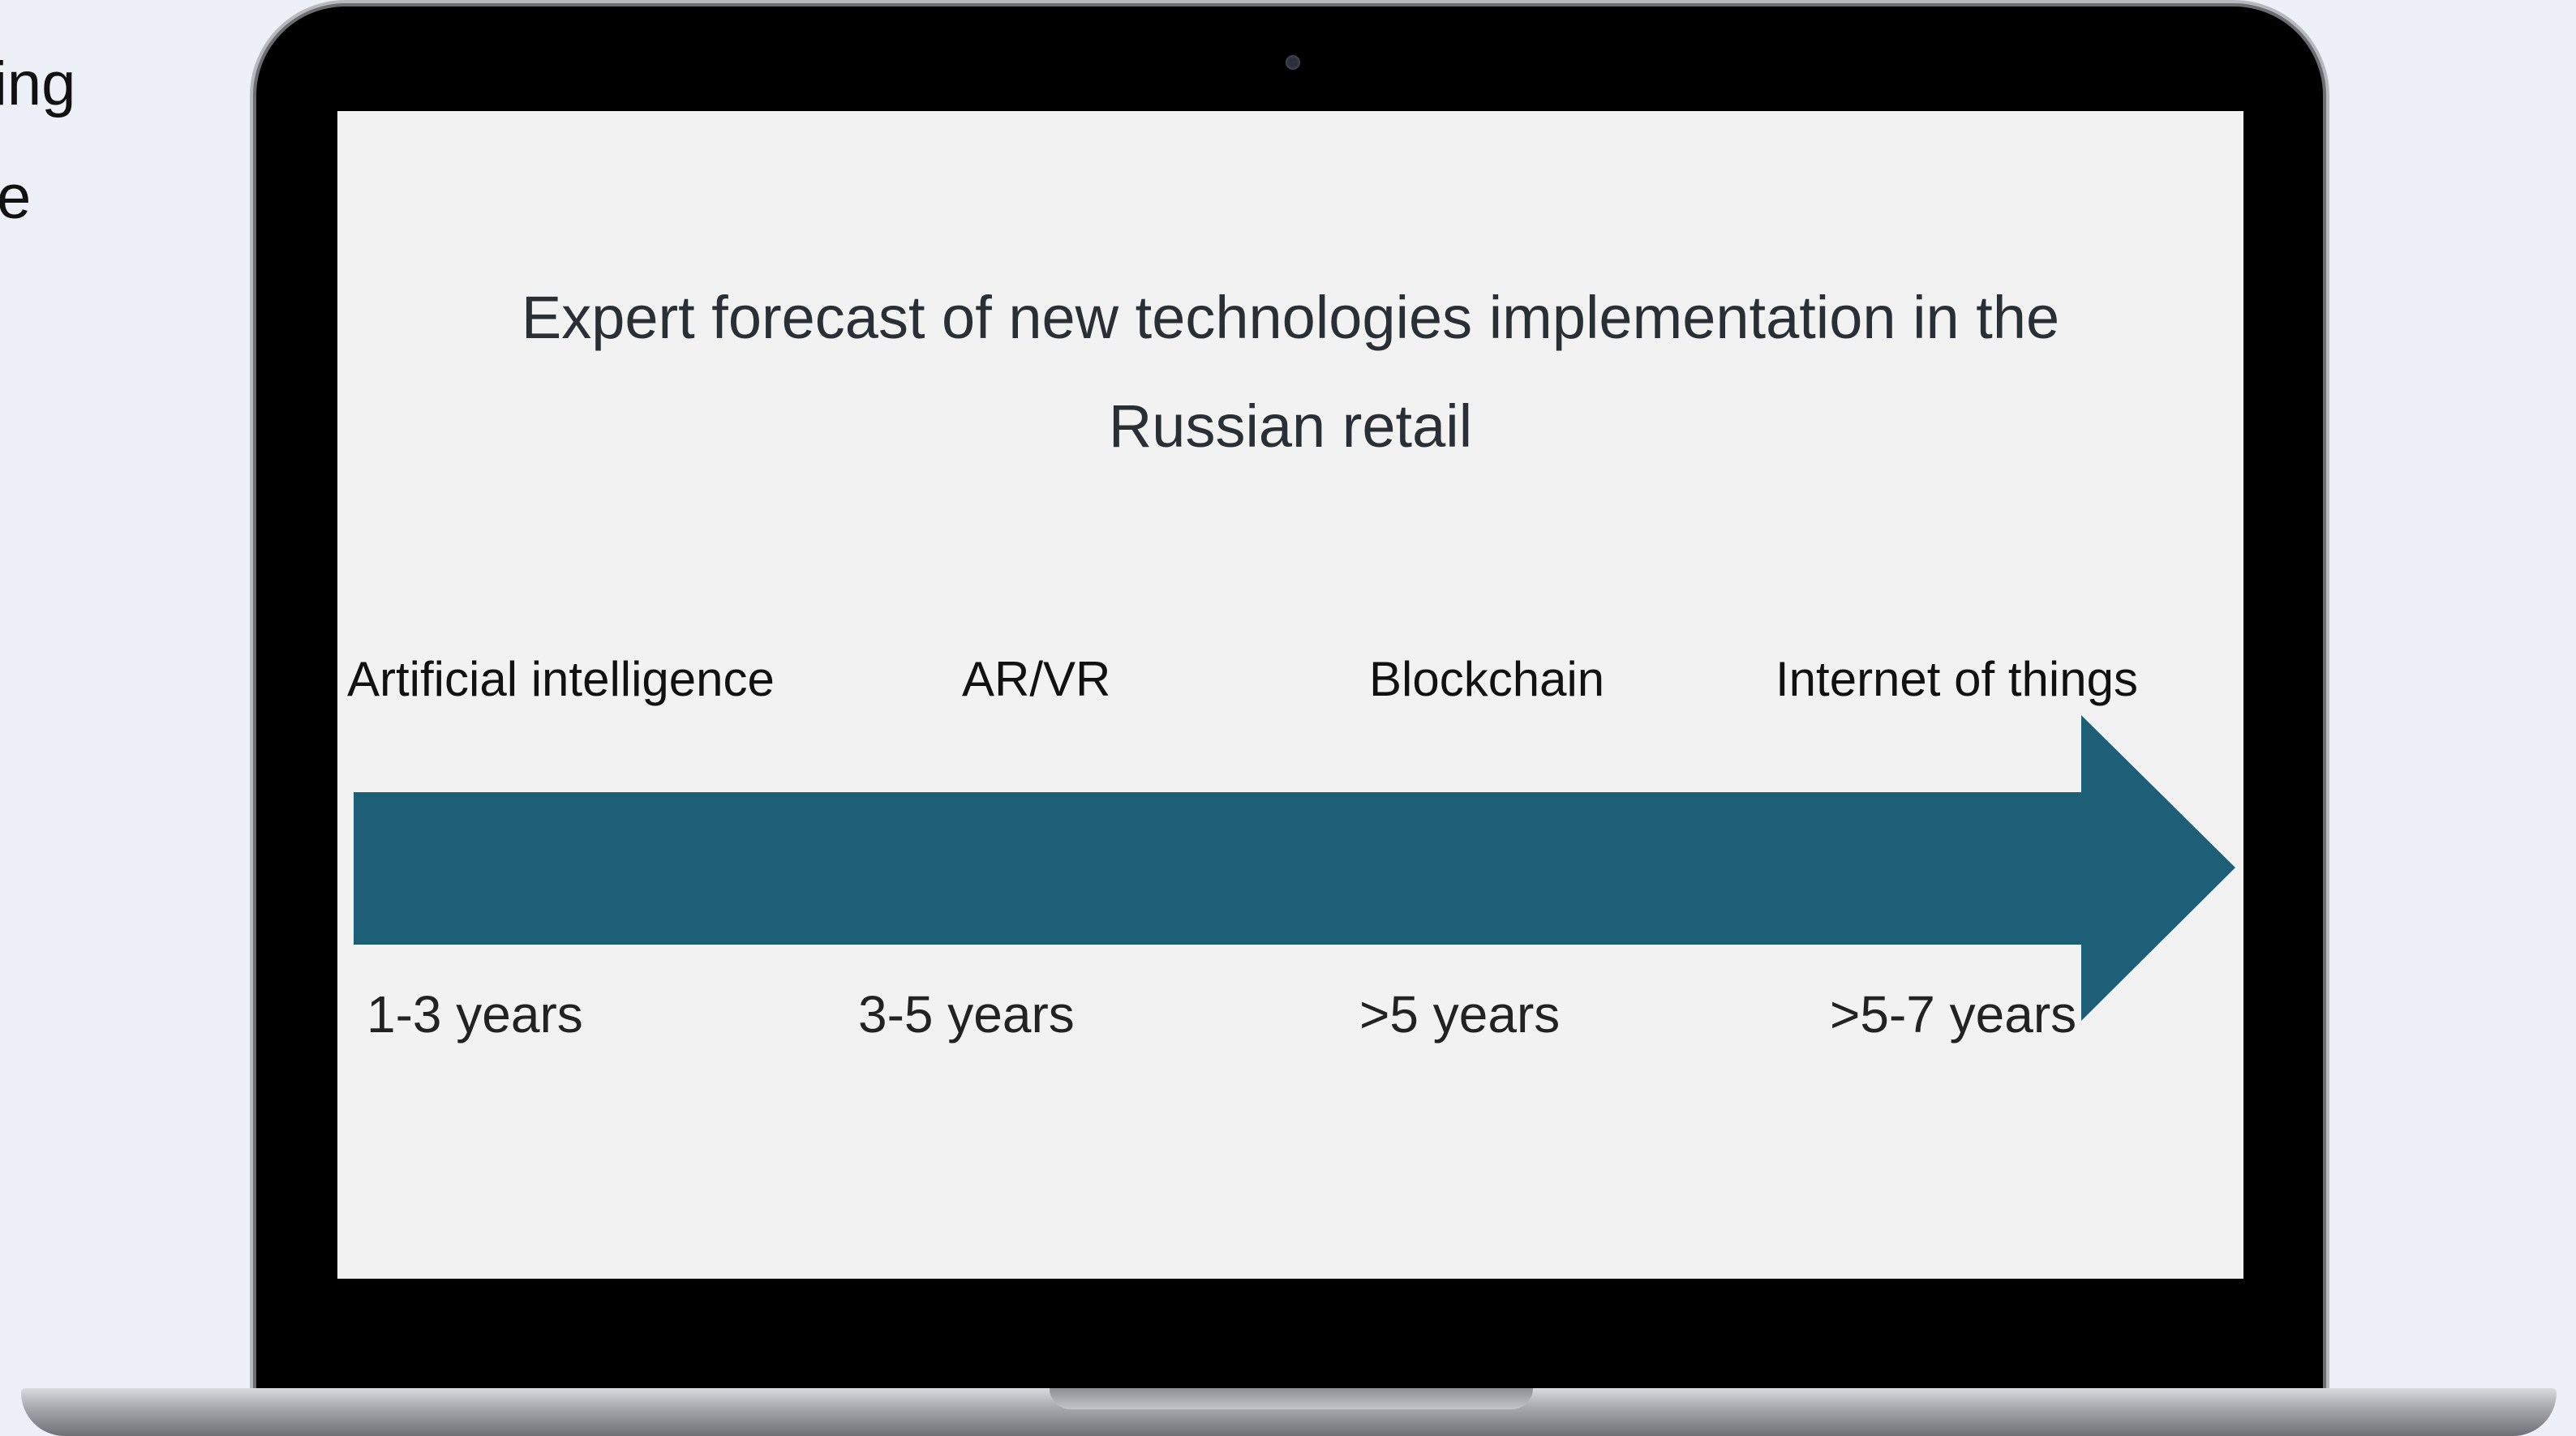 This screenshot has height=1436, width=2576. What do you see at coordinates (475, 1014) in the screenshot?
I see `period-label-ai: 1-3 years` at bounding box center [475, 1014].